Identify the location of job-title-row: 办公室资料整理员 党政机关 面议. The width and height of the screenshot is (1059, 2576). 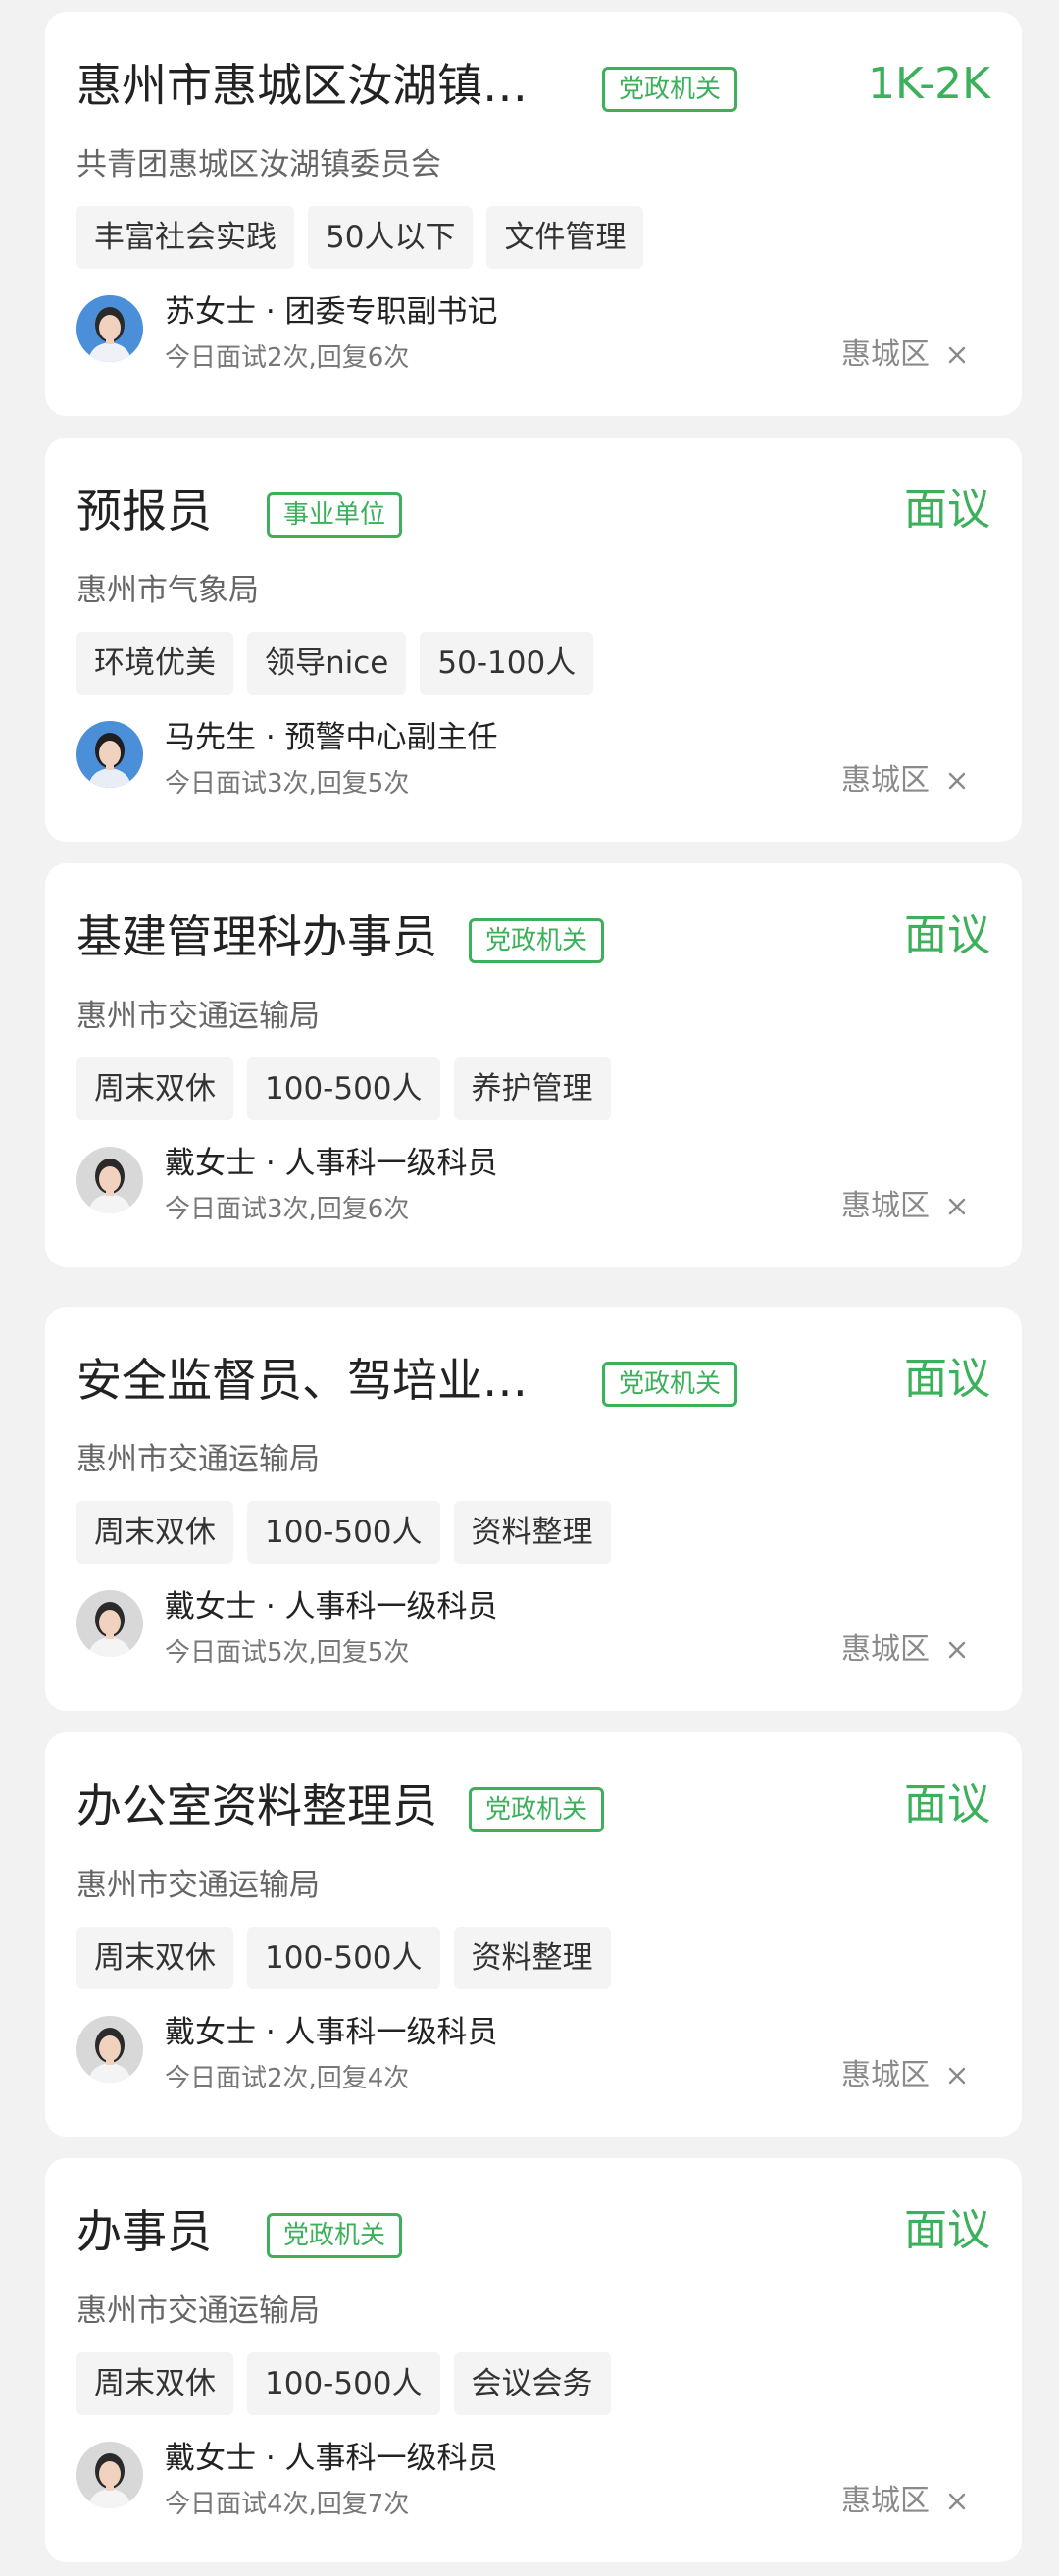
(533, 1806).